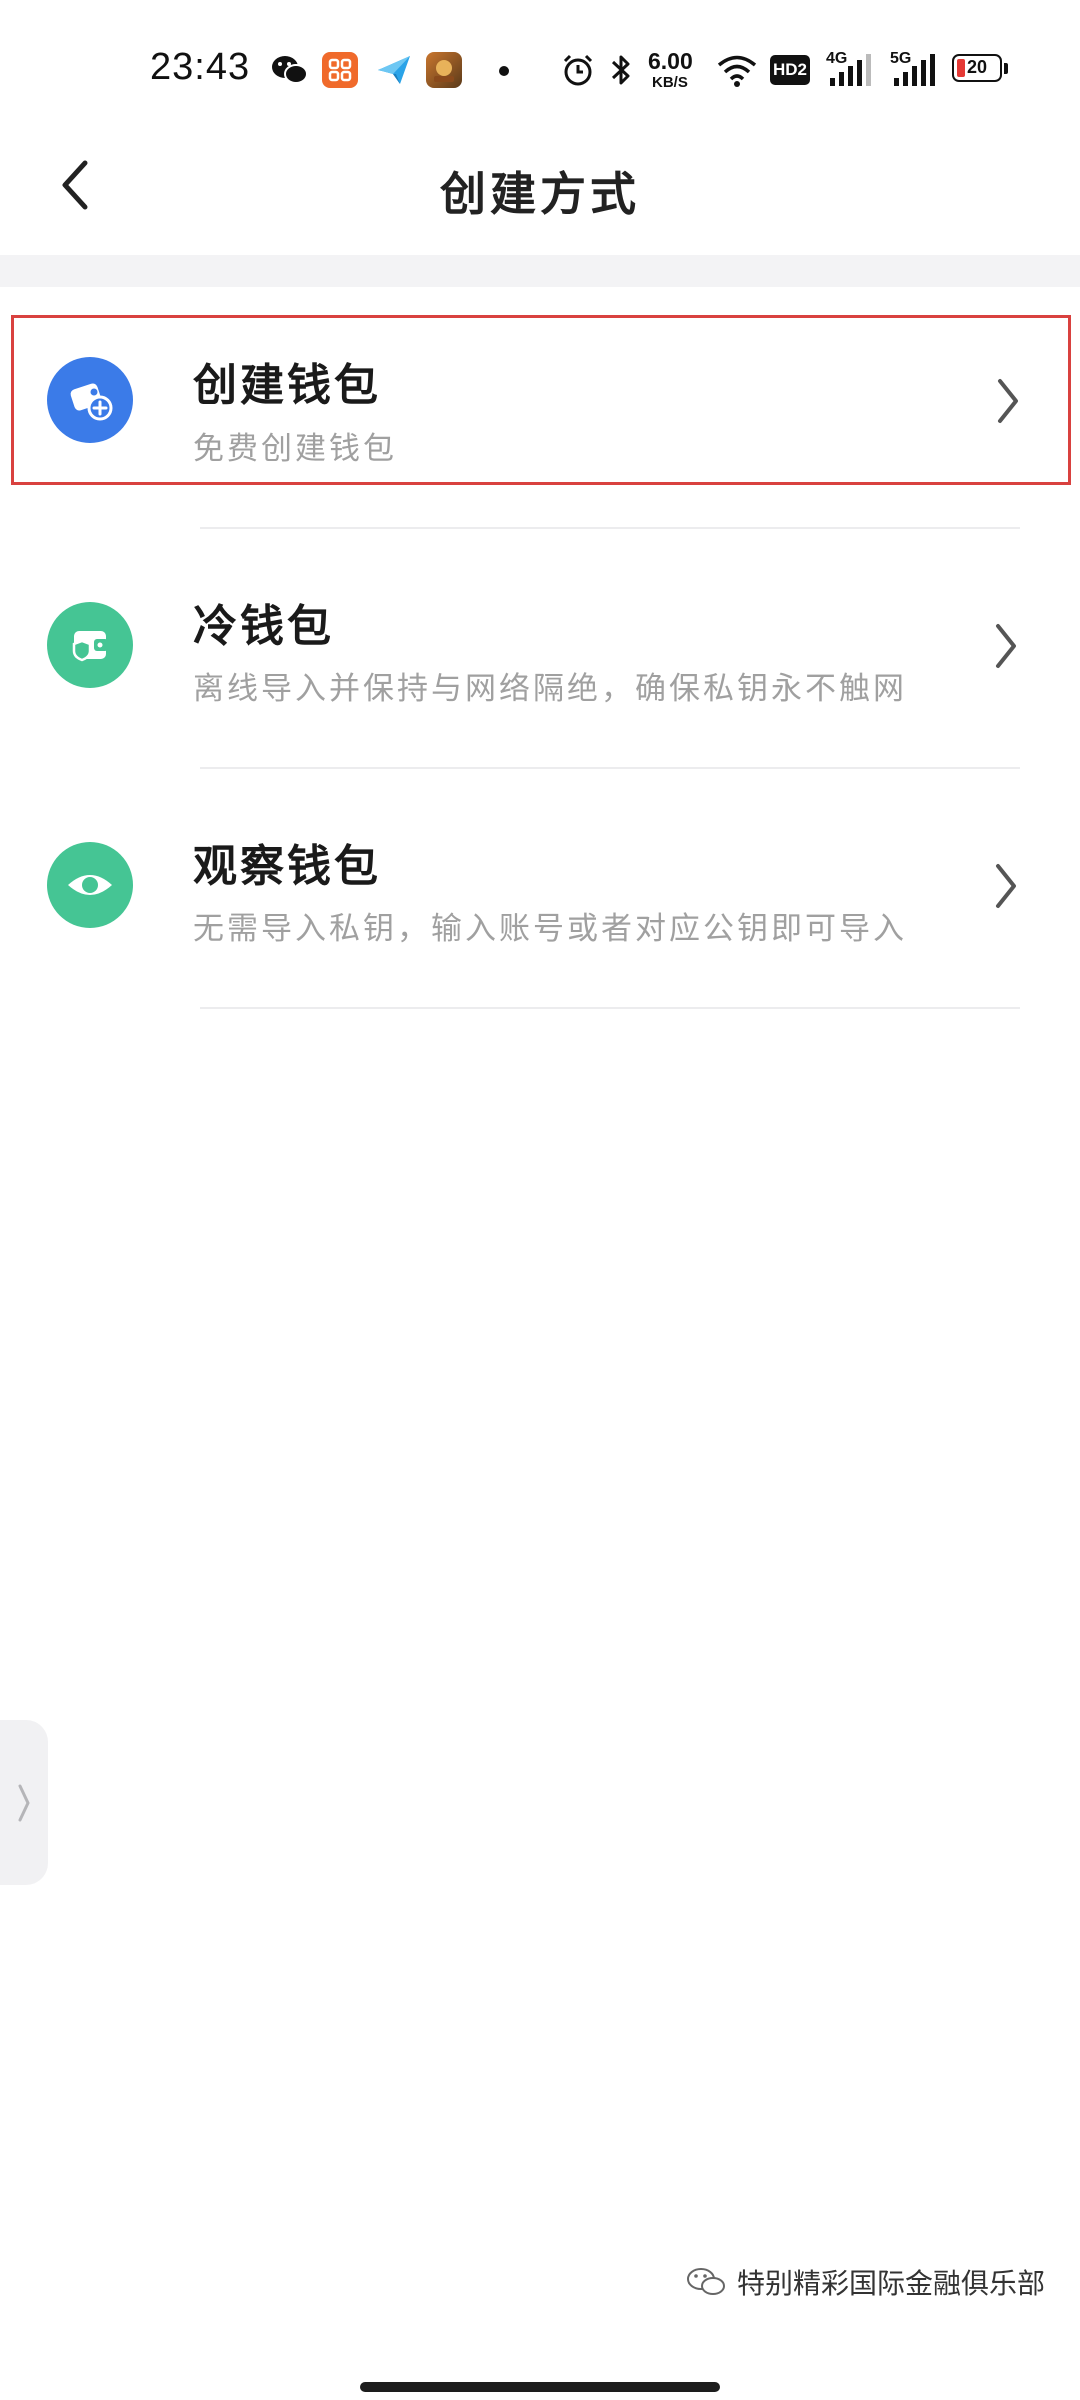 This screenshot has height=2400, width=1080. I want to click on header: 创建方式, so click(540, 192).